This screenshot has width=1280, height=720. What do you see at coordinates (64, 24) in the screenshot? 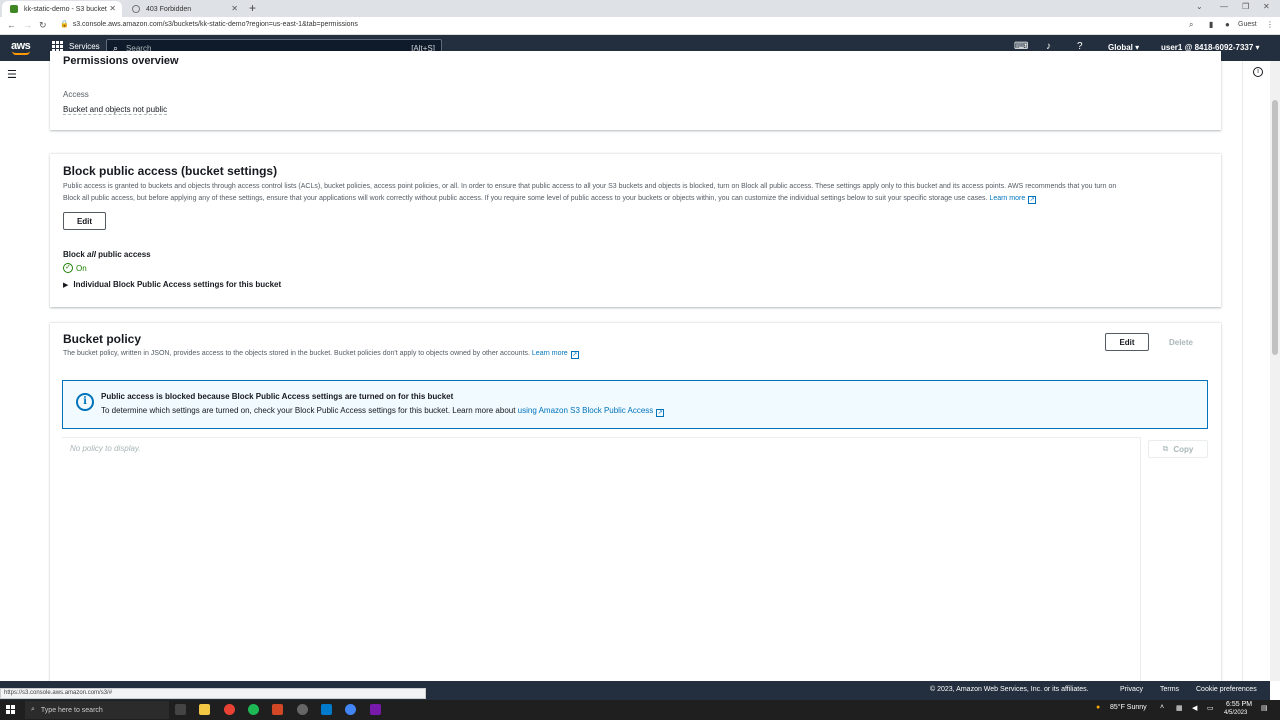
I see `lock-icon: 🔒` at bounding box center [64, 24].